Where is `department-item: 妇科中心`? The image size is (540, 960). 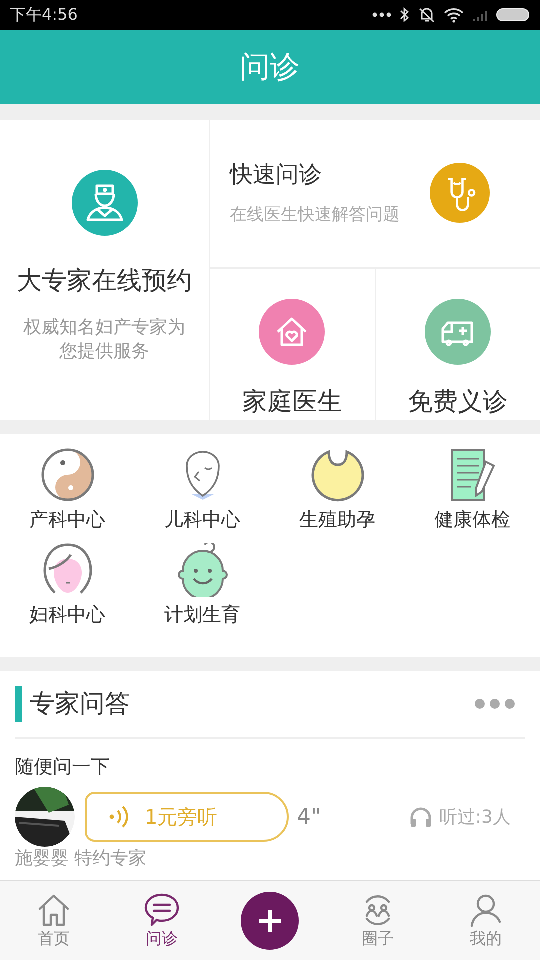 department-item: 妇科中心 is located at coordinates (67, 585).